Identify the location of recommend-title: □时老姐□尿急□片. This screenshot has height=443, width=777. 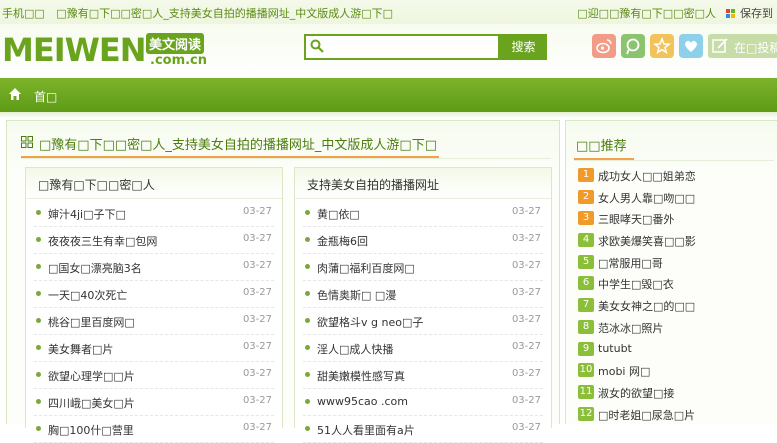
(646, 415).